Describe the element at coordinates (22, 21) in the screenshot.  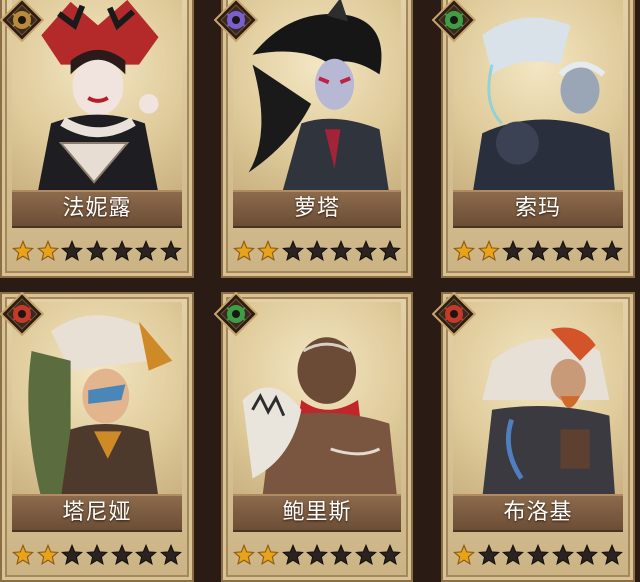
I see `golden-beast-faction-icon` at that location.